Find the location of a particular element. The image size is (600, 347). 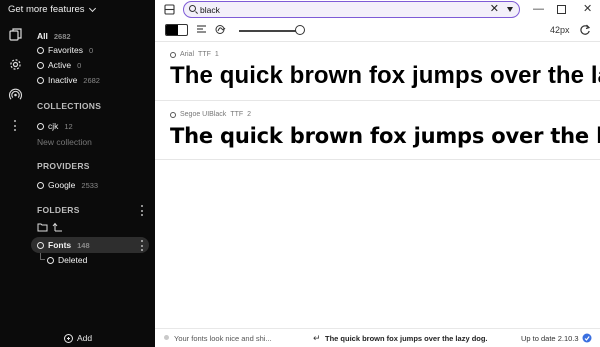

sidebar-item-provider-google: Google 2533 is located at coordinates (67, 185).